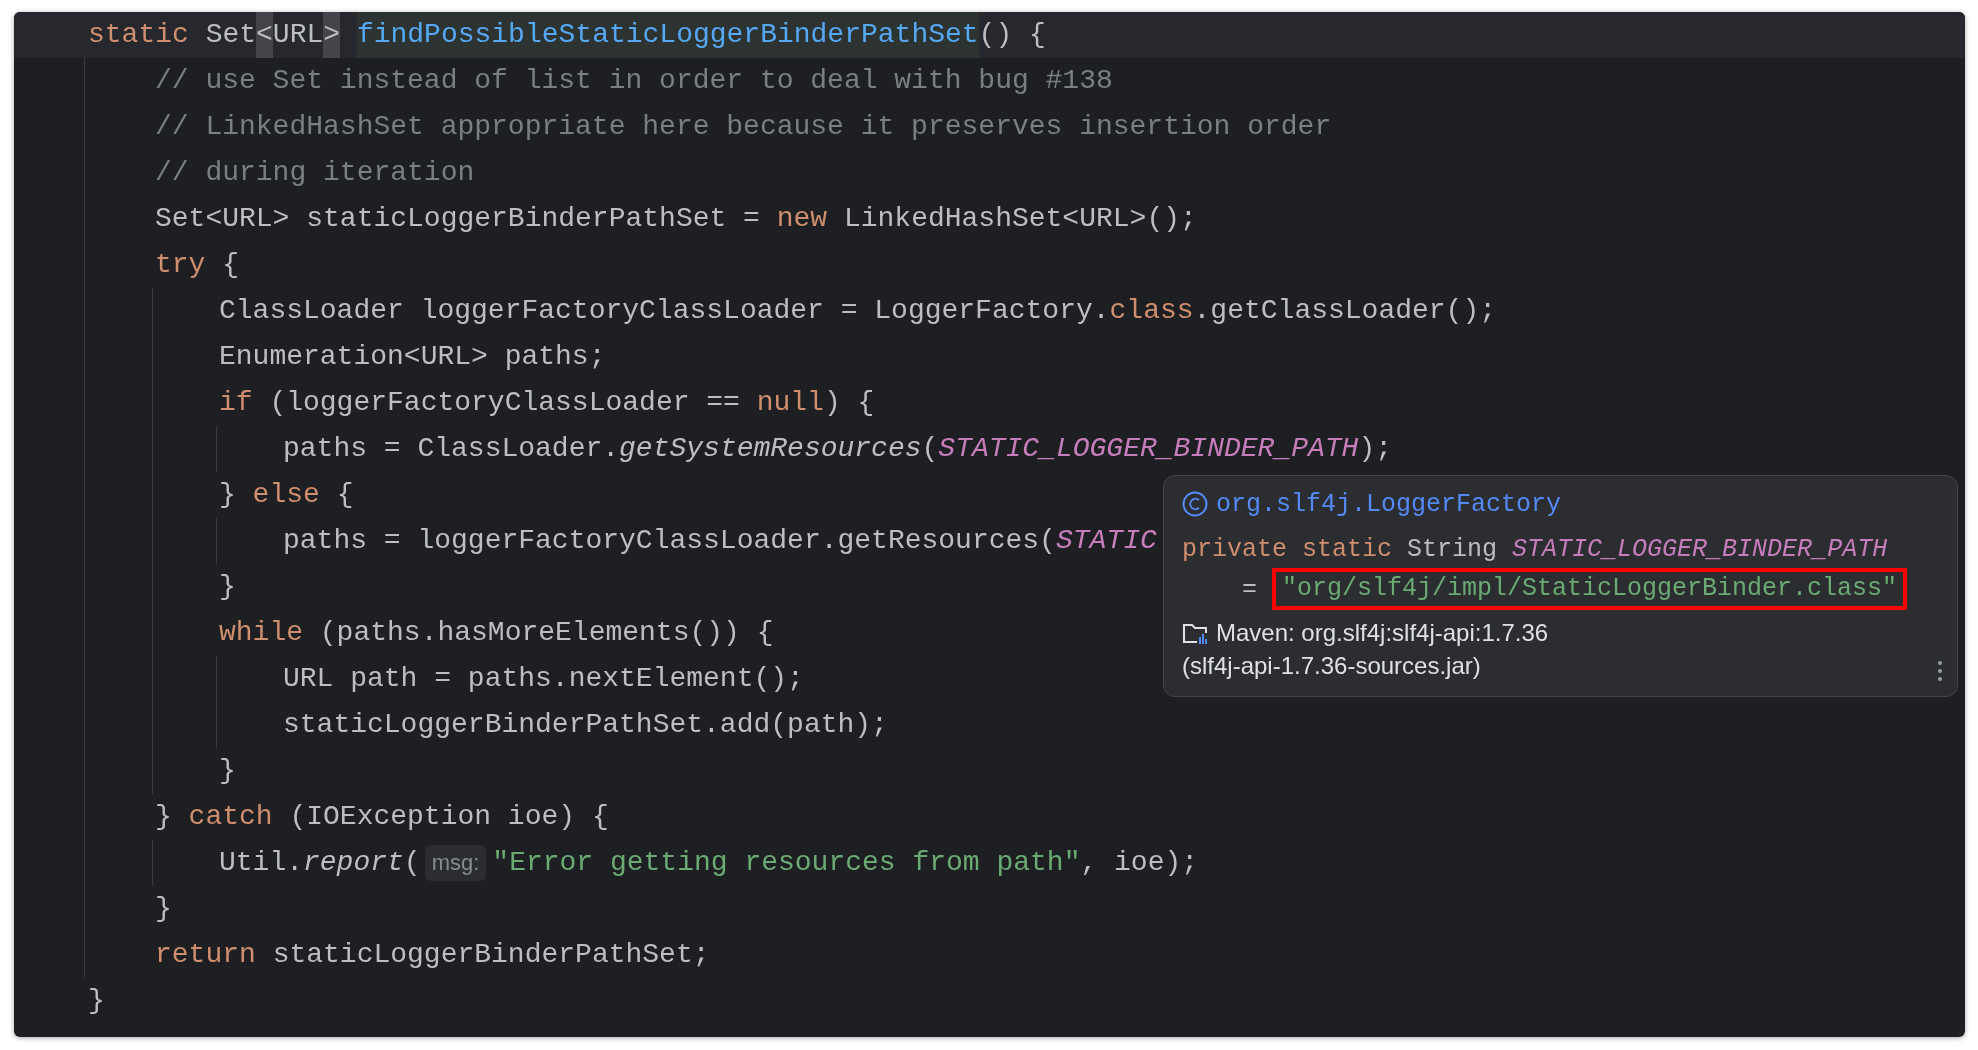 The image size is (1978, 1050). Describe the element at coordinates (320, 863) in the screenshot. I see `code-text: Util.report(` at that location.